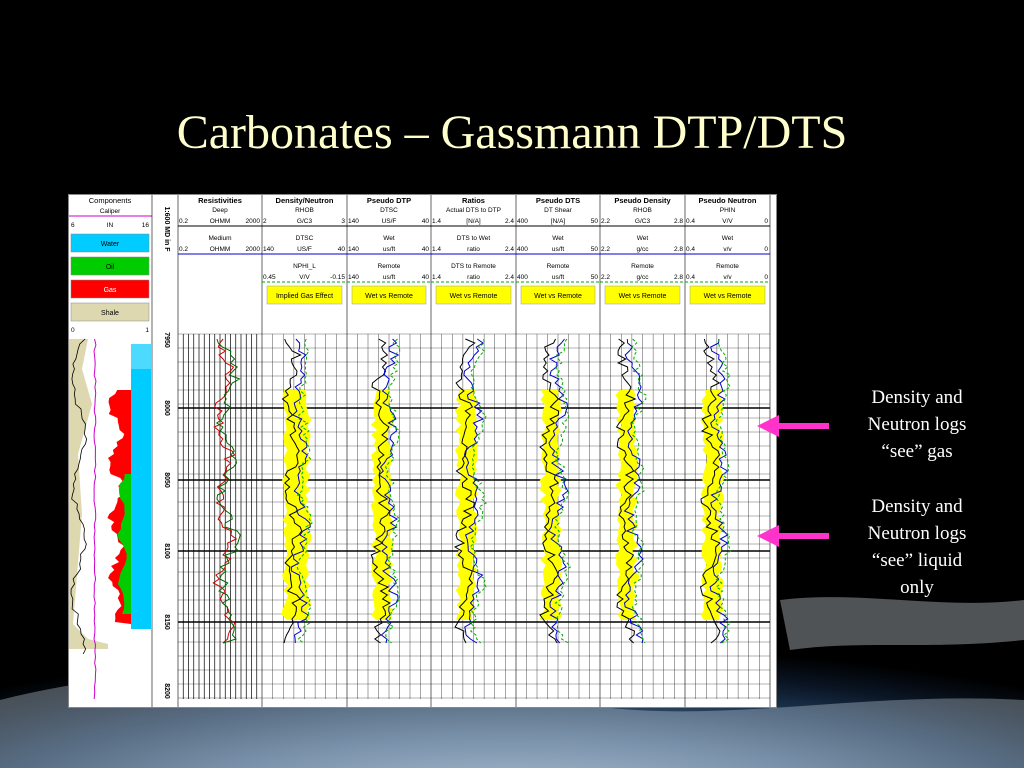  I want to click on annotation-line: only, so click(917, 587).